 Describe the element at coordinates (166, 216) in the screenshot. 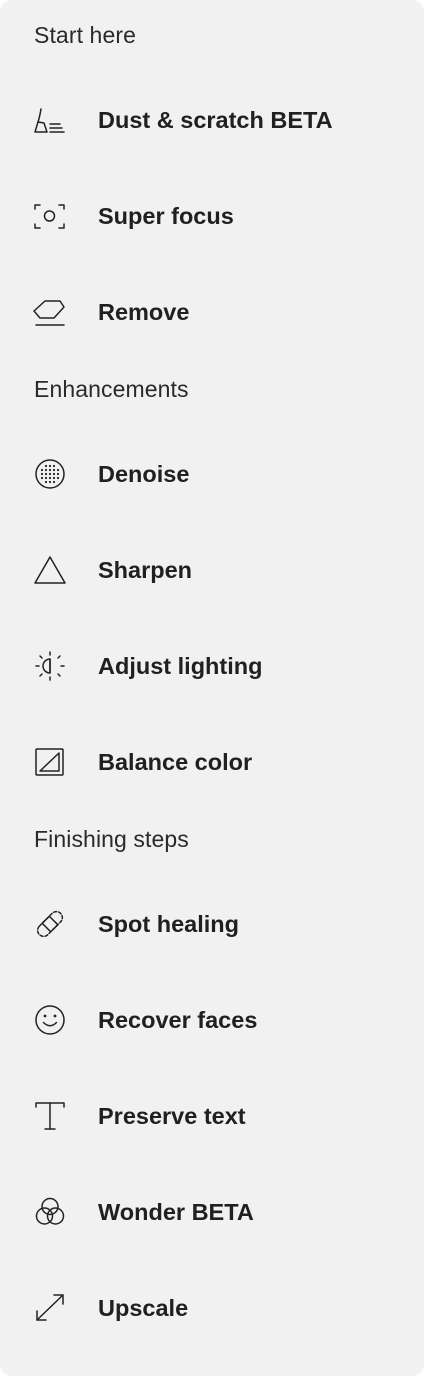

I see `tool-label: Super focus` at that location.